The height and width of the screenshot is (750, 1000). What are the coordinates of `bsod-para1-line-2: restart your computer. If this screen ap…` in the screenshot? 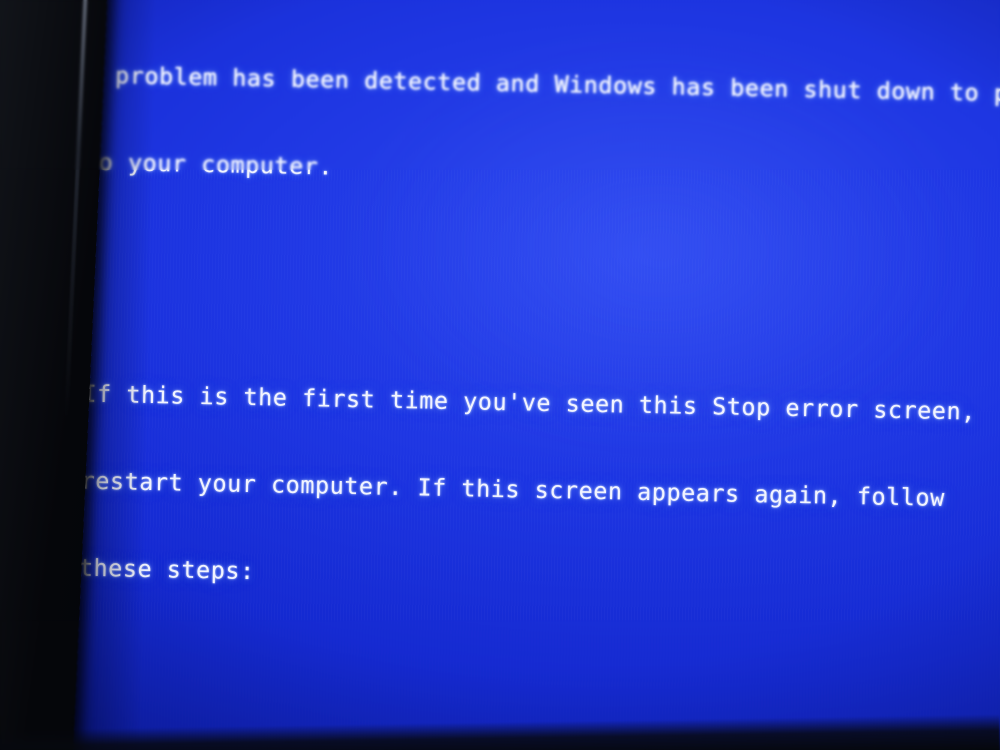 It's located at (513, 489).